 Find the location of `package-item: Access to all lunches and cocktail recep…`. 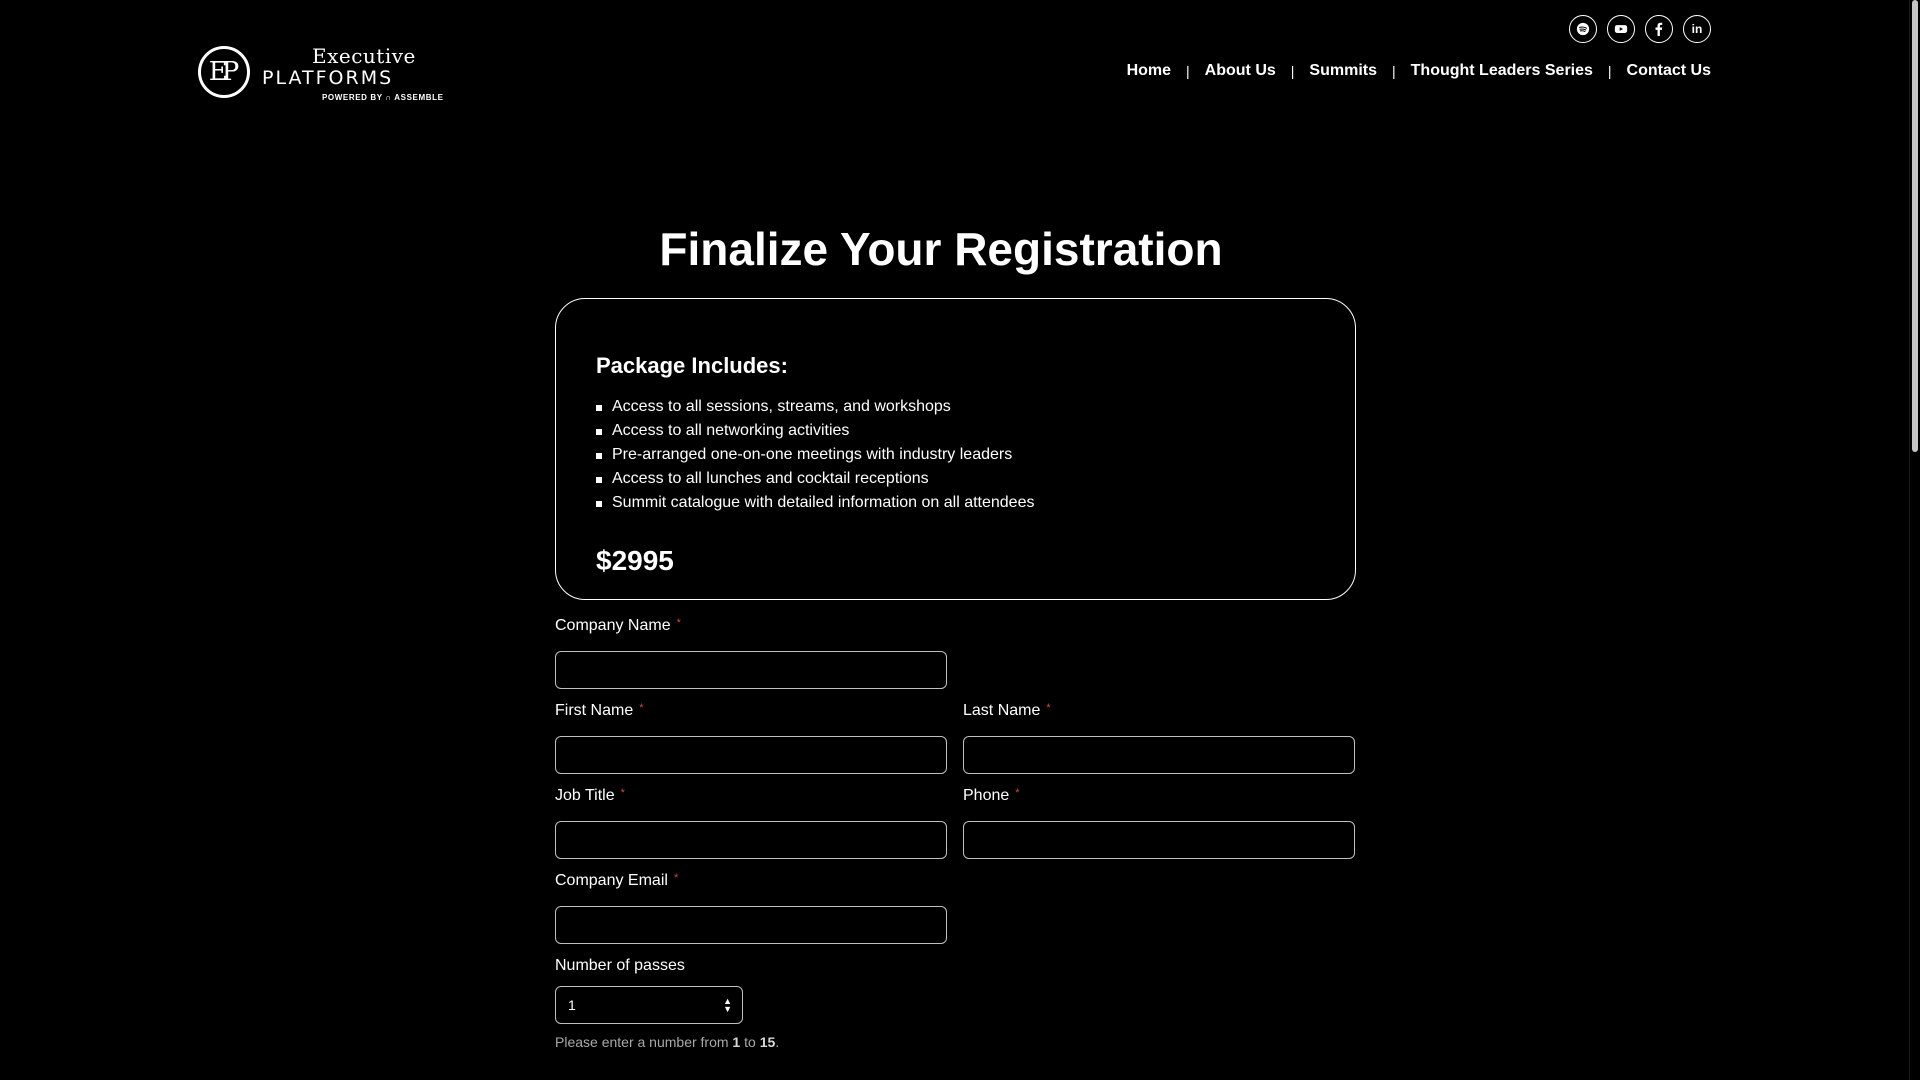

package-item: Access to all lunches and cocktail recep… is located at coordinates (955, 479).